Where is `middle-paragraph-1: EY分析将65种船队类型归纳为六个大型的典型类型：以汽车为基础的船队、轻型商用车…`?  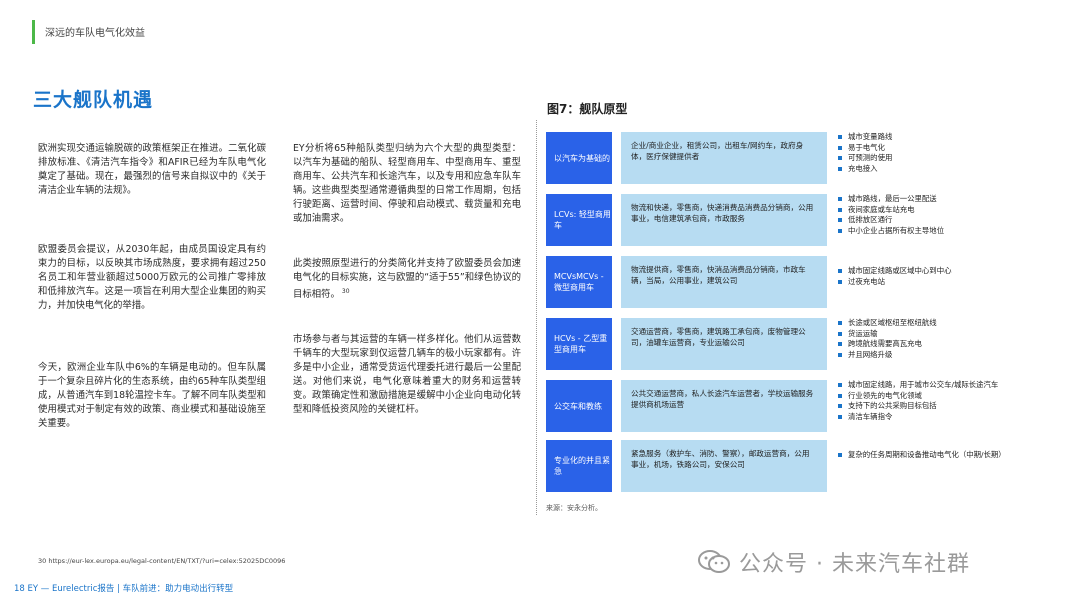
middle-paragraph-1: EY分析将65种船队类型归纳为六个大型的典型类型：以汽车为基础的船队、轻型商用车… is located at coordinates (407, 183).